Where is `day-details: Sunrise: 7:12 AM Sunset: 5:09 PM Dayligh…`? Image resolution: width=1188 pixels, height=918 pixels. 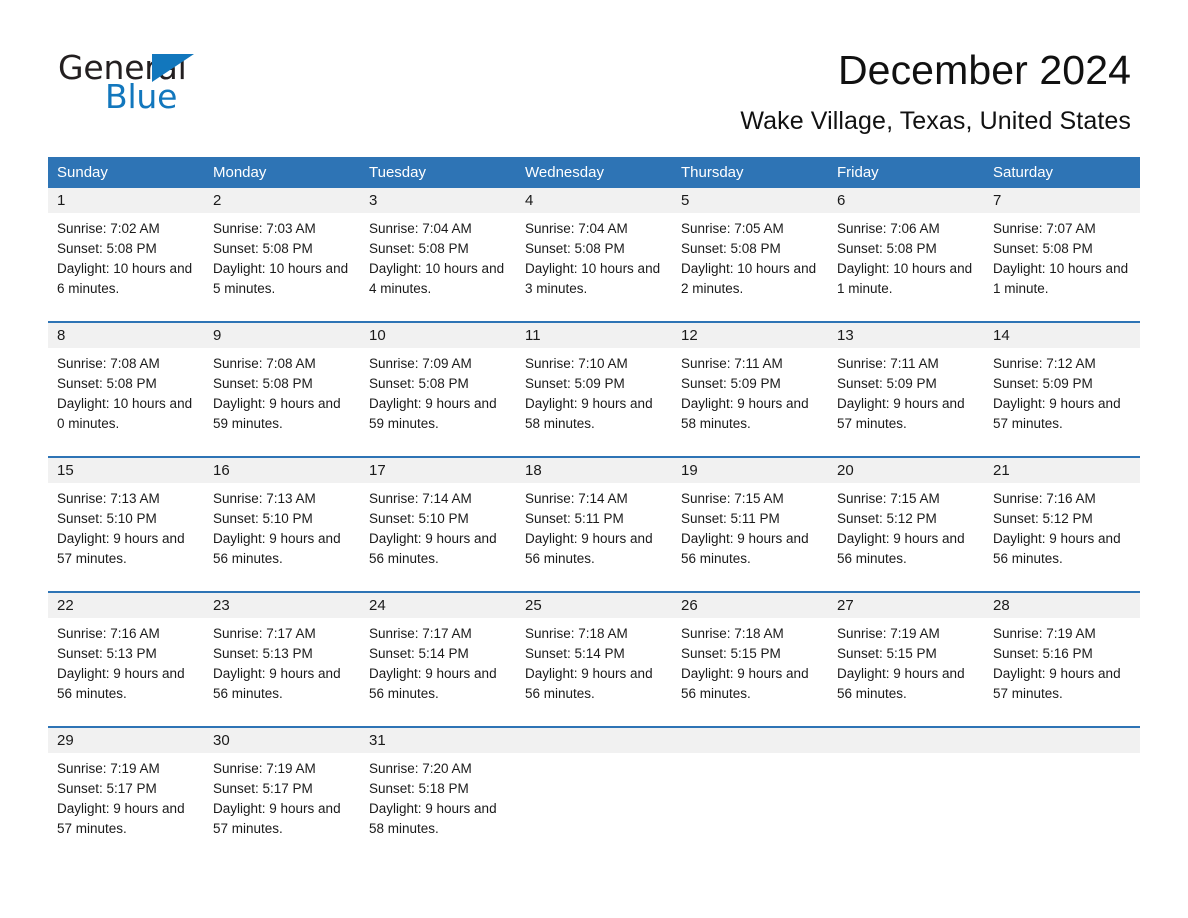
day-details: Sunrise: 7:12 AM Sunset: 5:09 PM Dayligh… is located at coordinates (1062, 391).